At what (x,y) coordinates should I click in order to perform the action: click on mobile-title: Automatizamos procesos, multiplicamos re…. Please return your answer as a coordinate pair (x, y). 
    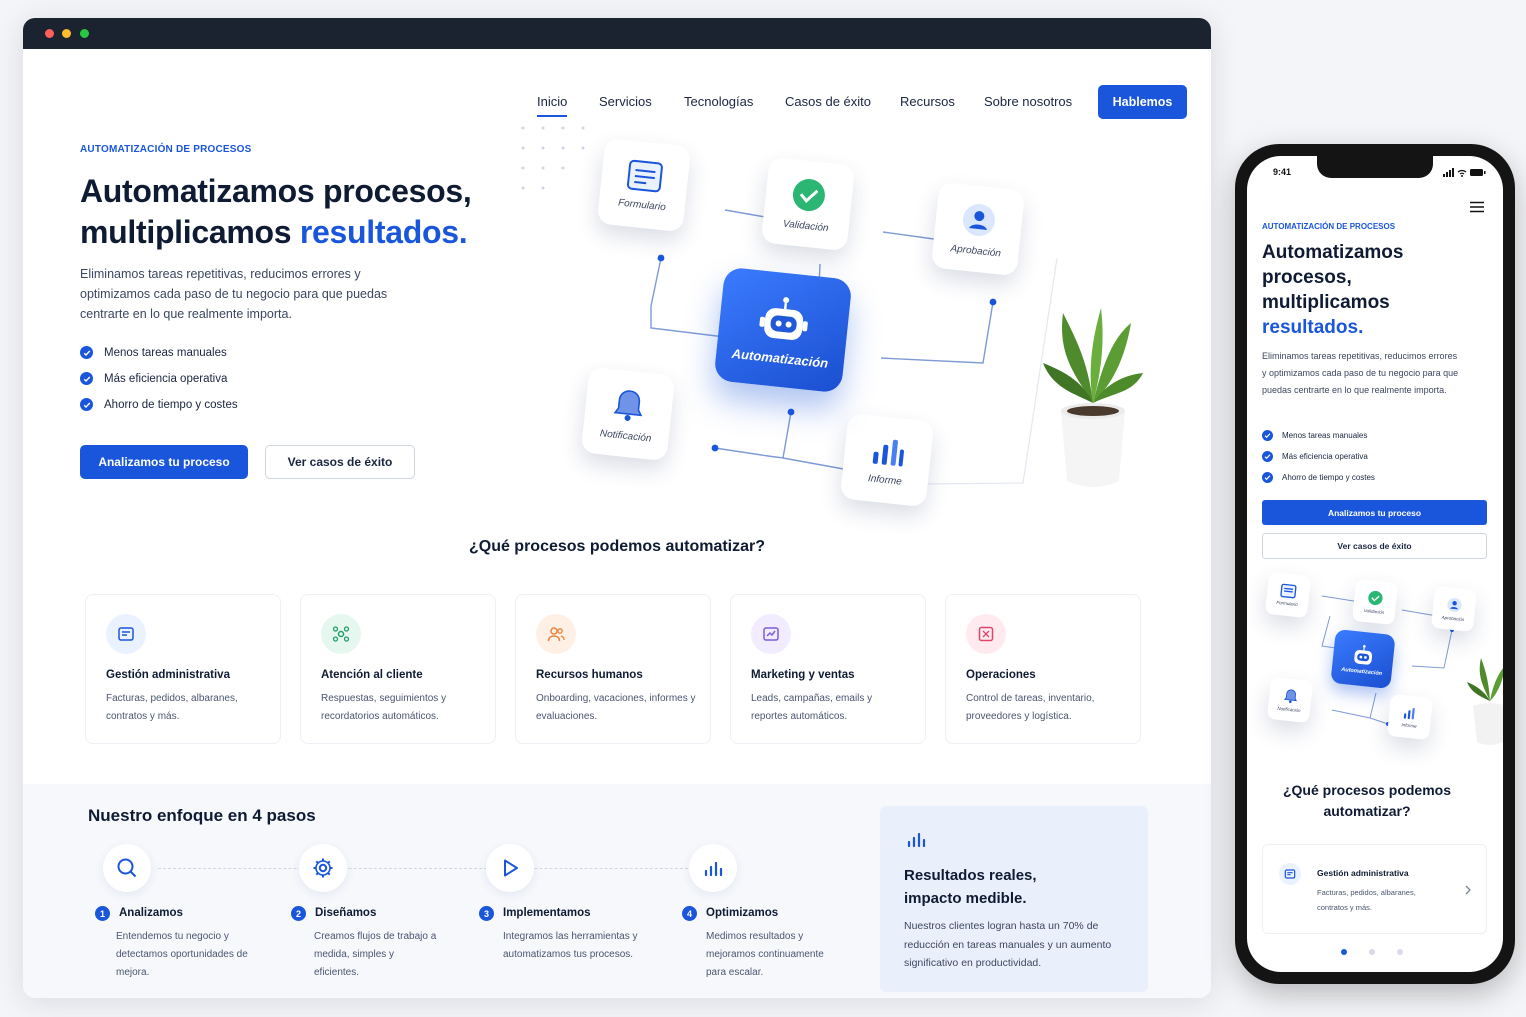
    Looking at the image, I should click on (1332, 290).